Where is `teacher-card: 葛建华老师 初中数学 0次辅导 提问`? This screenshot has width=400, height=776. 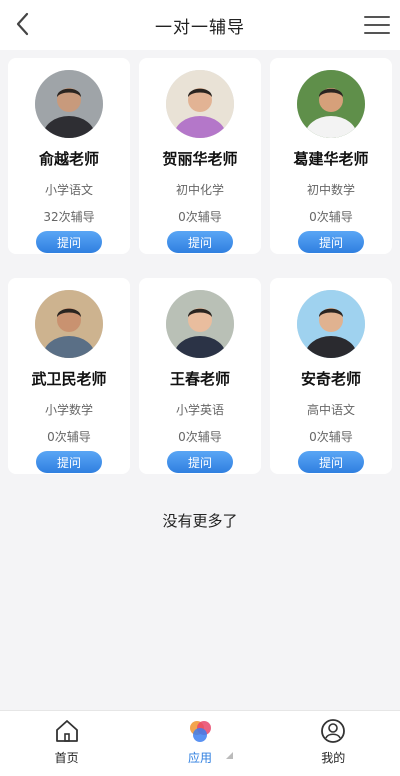
teacher-card: 葛建华老师 初中数学 0次辅导 提问 is located at coordinates (331, 156).